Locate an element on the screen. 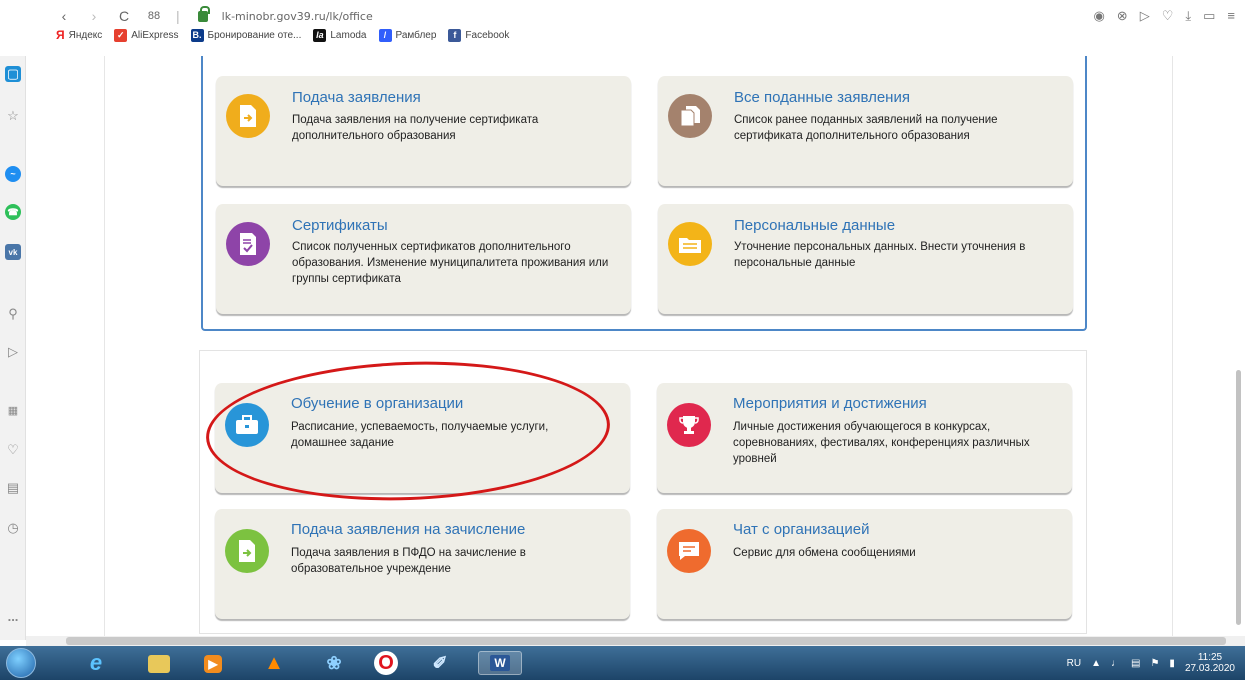 The height and width of the screenshot is (680, 1245). window-icon: ▭ is located at coordinates (1209, 16).